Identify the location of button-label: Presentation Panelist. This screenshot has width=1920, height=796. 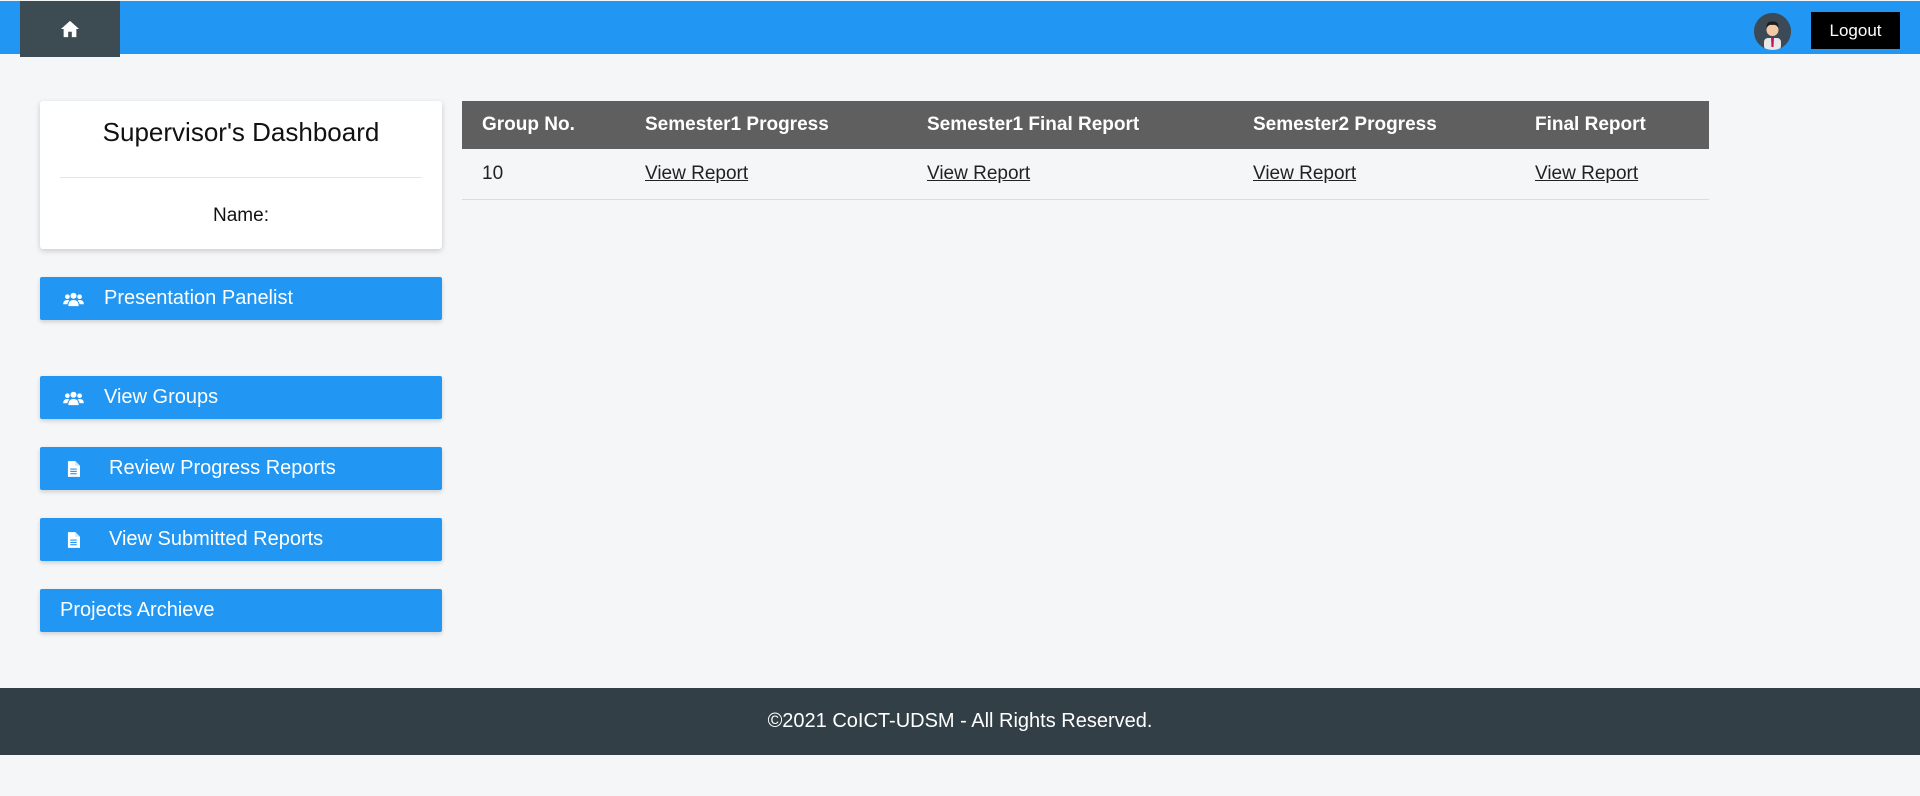
(199, 298).